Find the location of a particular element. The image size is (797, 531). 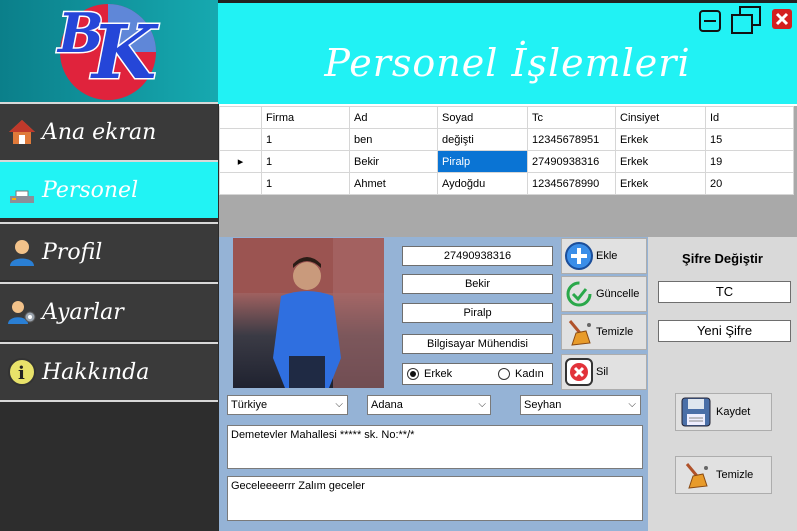

refresh-check-icon is located at coordinates (579, 294).